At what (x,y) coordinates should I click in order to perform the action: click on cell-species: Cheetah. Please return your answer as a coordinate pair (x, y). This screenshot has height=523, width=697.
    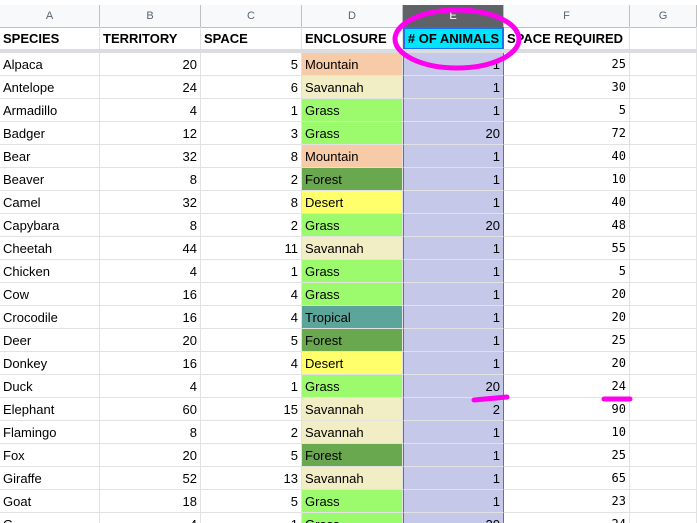
    Looking at the image, I should click on (50, 248).